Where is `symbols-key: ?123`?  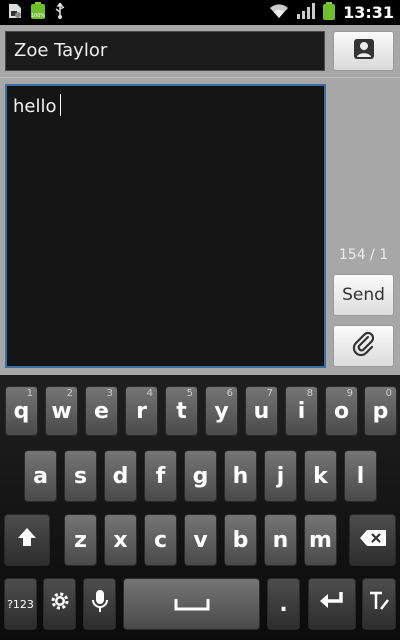 symbols-key: ?123 is located at coordinates (20, 604).